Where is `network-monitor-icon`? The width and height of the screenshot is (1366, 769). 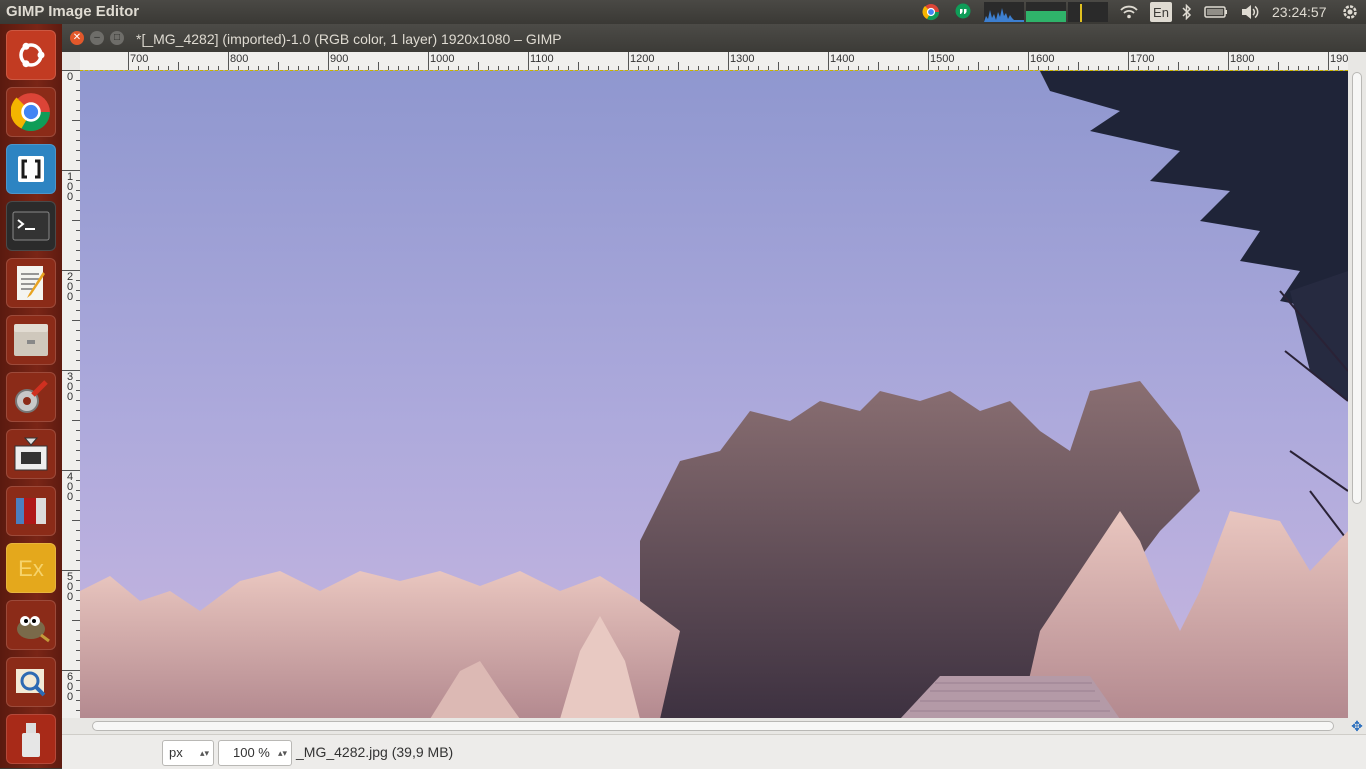 network-monitor-icon is located at coordinates (1088, 12).